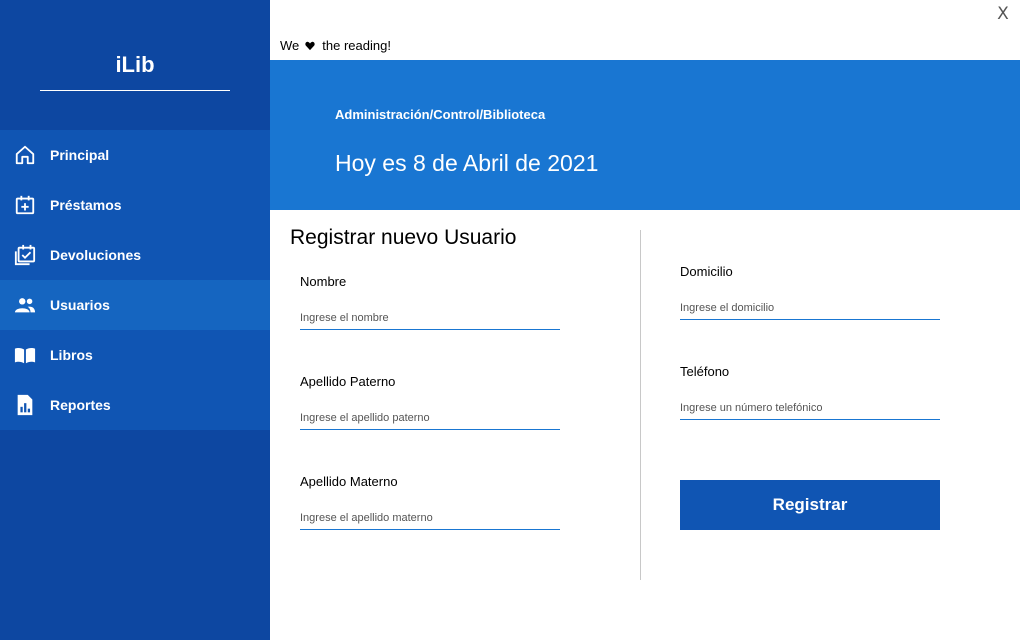 This screenshot has height=640, width=1020. What do you see at coordinates (135, 155) in the screenshot?
I see `sidebar-item-principal: Principal` at bounding box center [135, 155].